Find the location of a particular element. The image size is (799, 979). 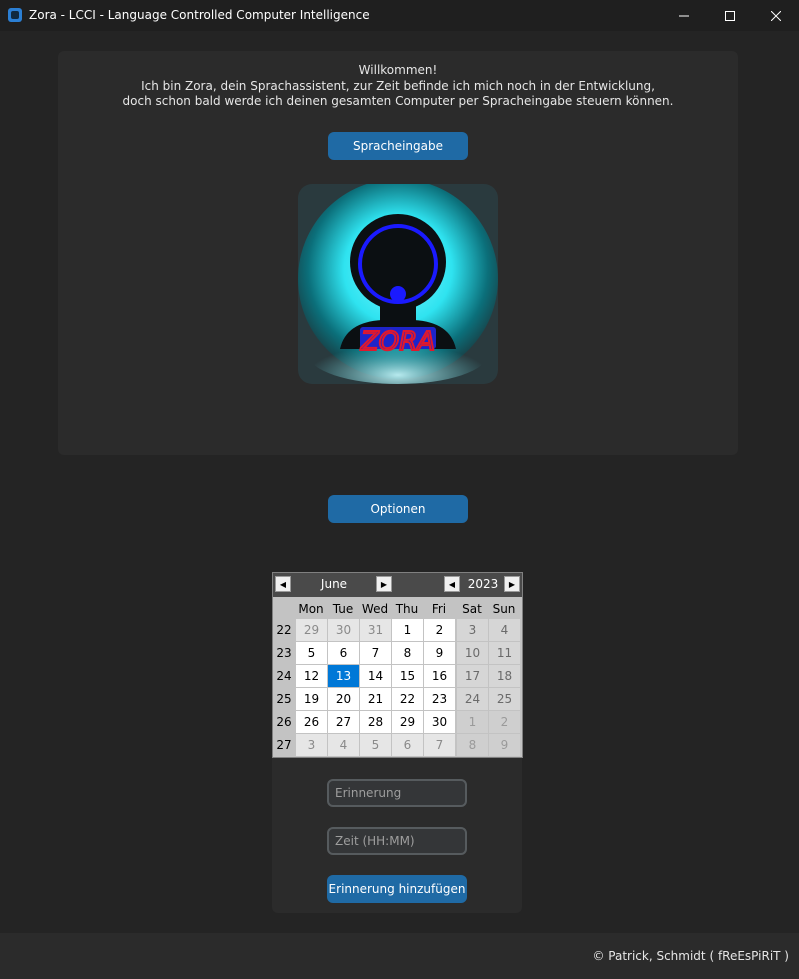

next-month-button: ▶ is located at coordinates (384, 584).